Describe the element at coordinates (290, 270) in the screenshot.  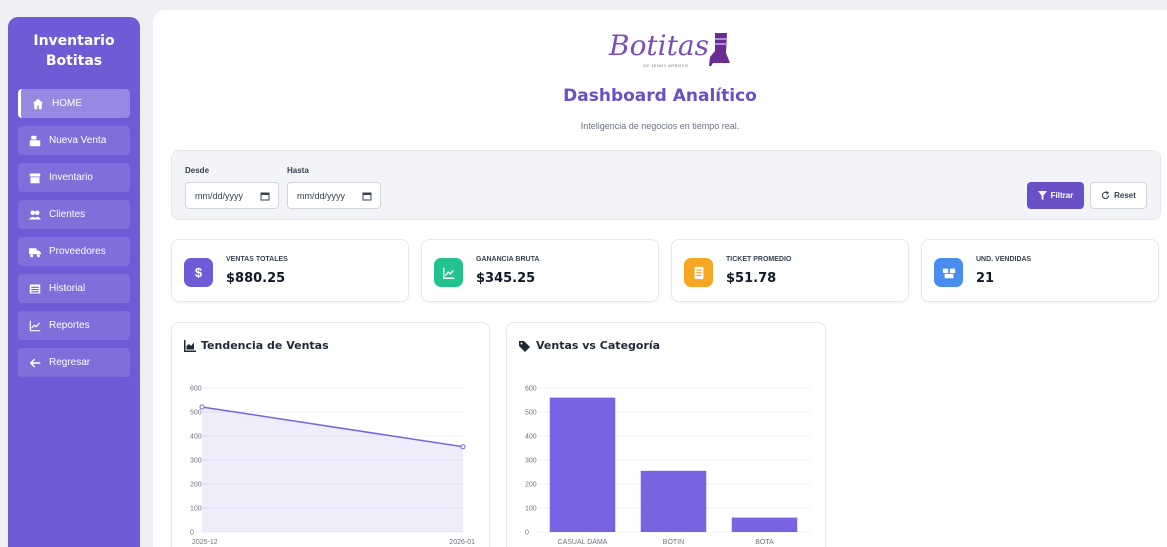
I see `kpi-ventas-totales: $ VENTAS TOTALES $880.25` at that location.